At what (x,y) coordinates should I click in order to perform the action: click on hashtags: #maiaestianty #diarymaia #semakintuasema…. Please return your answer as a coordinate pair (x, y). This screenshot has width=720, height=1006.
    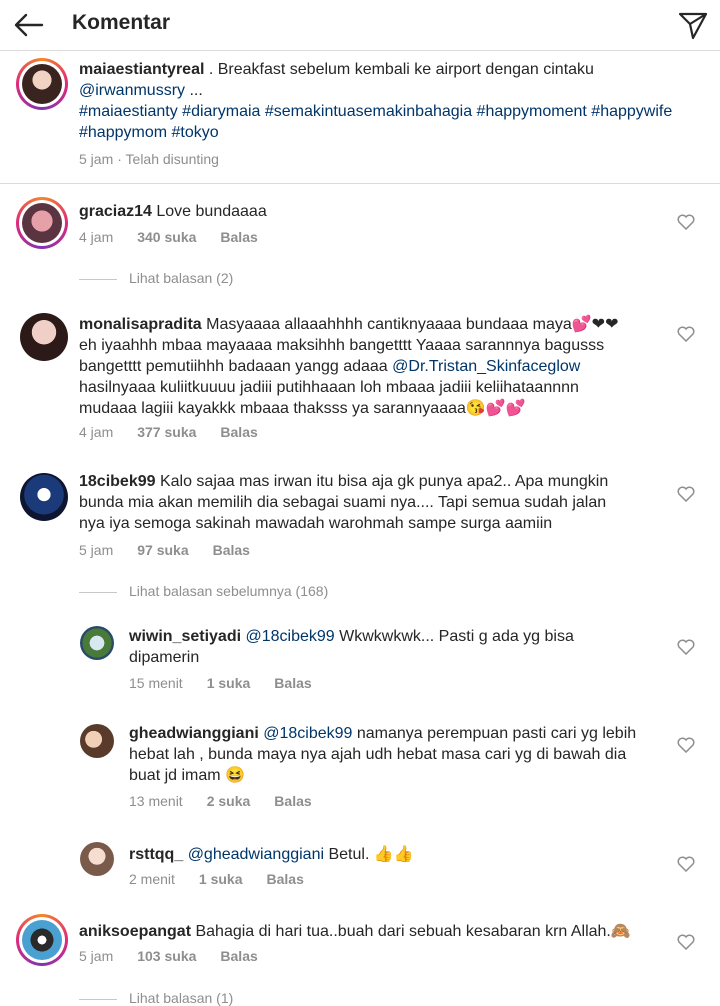
    Looking at the image, I should click on (375, 122).